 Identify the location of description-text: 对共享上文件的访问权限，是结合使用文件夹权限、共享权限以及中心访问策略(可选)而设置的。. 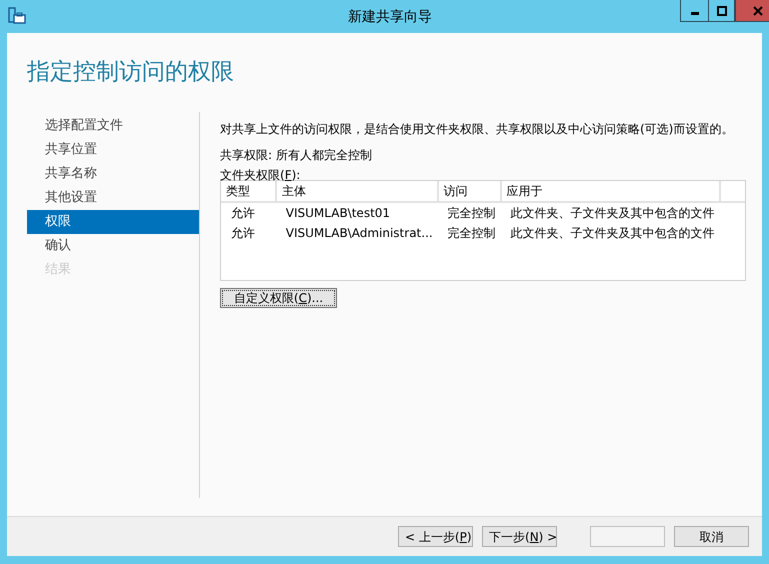
(477, 129).